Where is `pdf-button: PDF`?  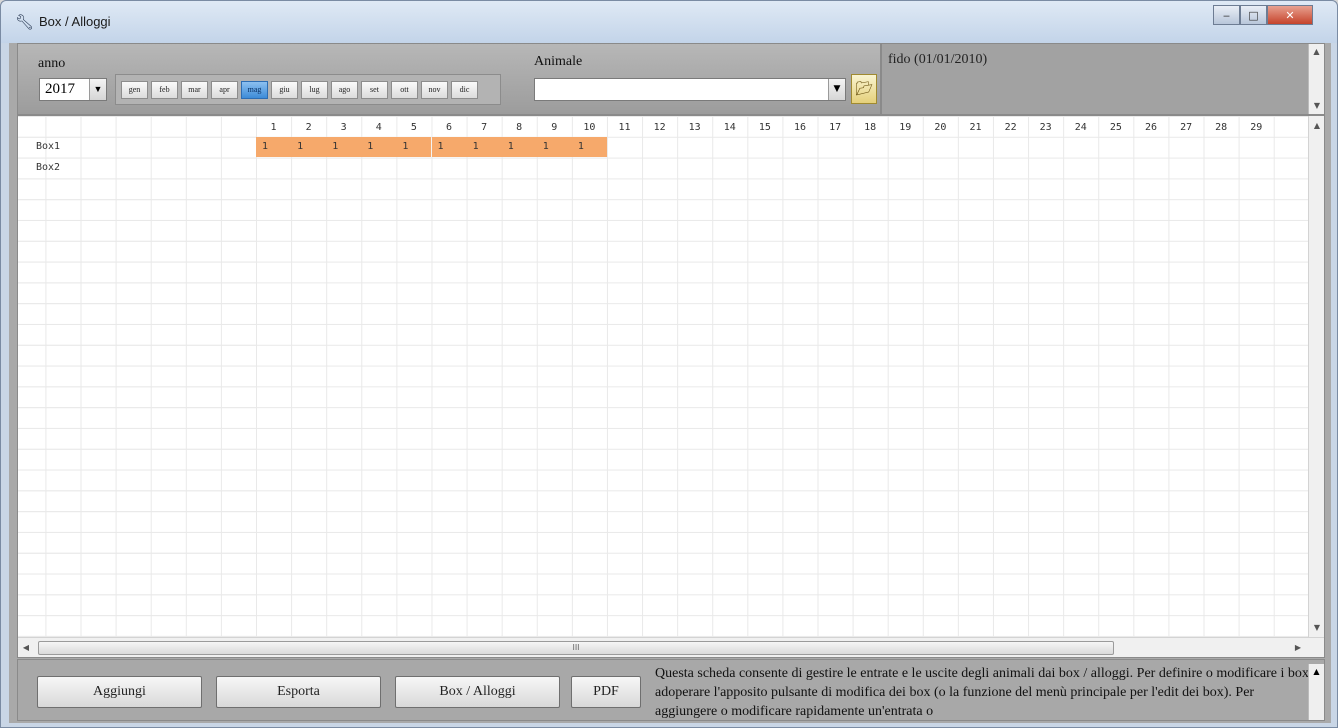
pdf-button: PDF is located at coordinates (606, 692).